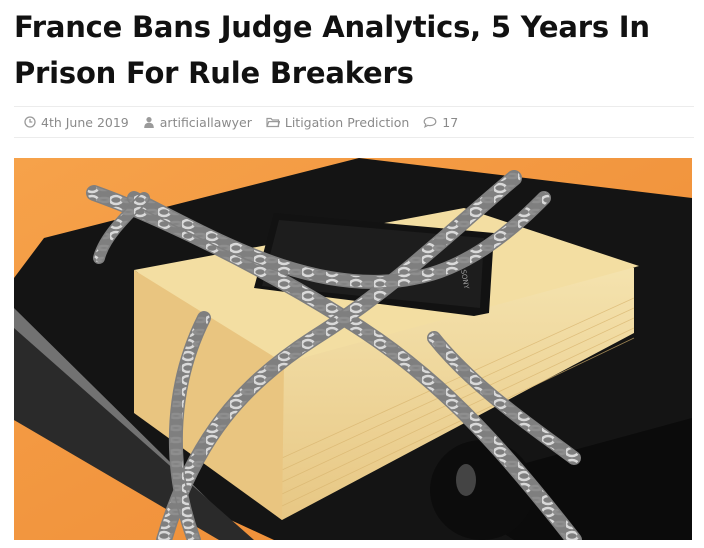  What do you see at coordinates (206, 122) in the screenshot?
I see `author-link: artificiallawyer` at bounding box center [206, 122].